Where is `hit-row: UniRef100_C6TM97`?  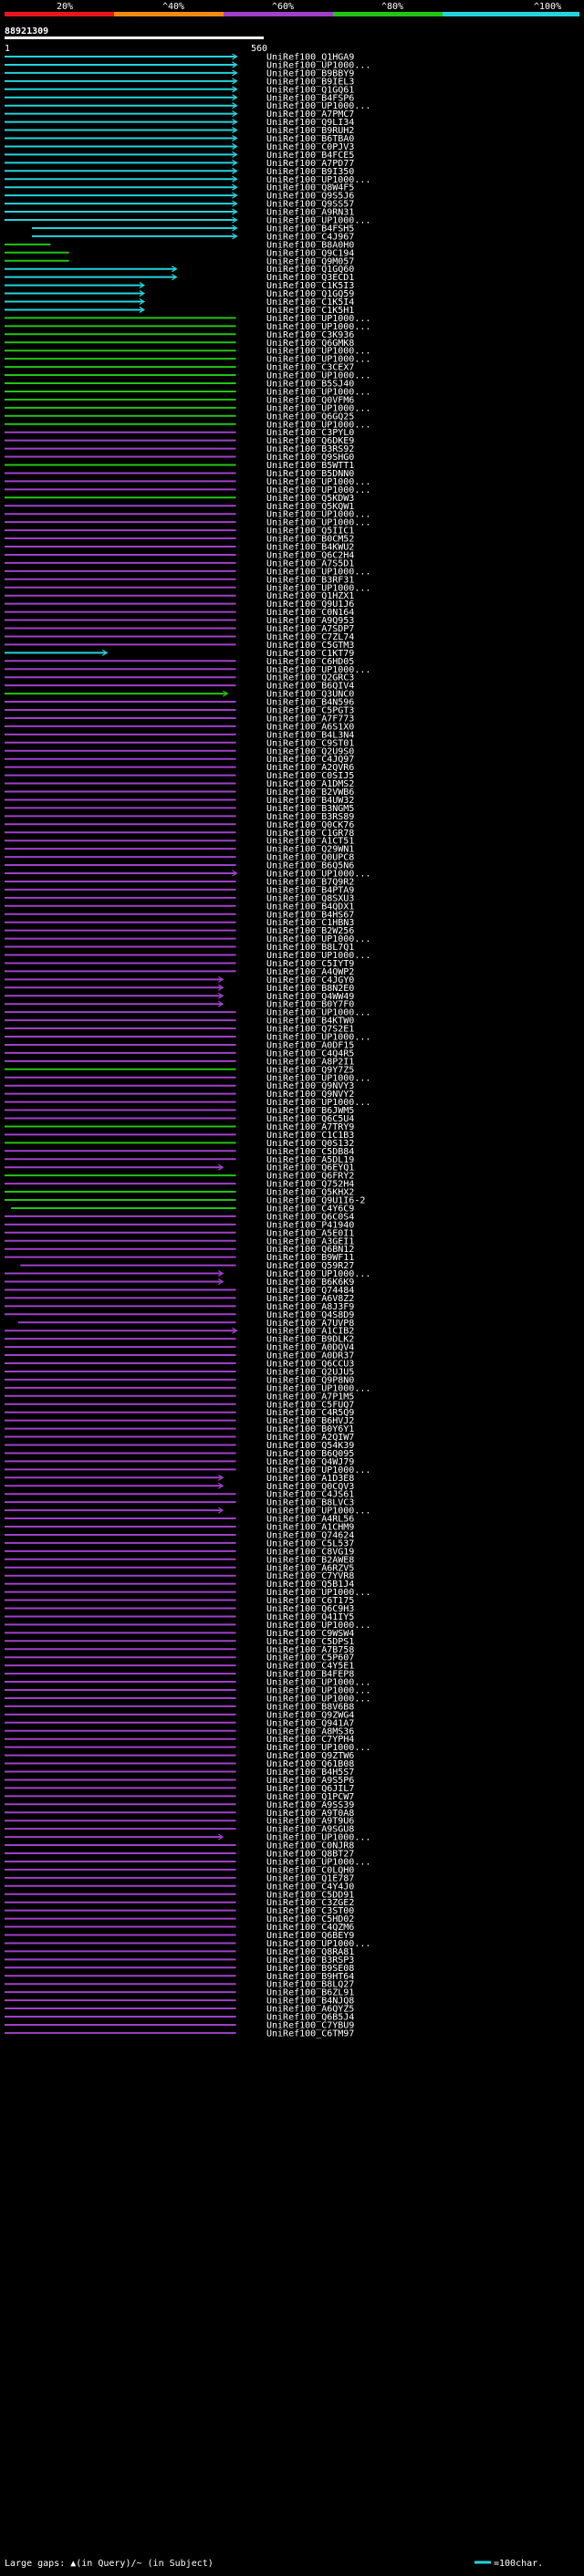
hit-row: UniRef100_C6TM97 is located at coordinates (179, 2033).